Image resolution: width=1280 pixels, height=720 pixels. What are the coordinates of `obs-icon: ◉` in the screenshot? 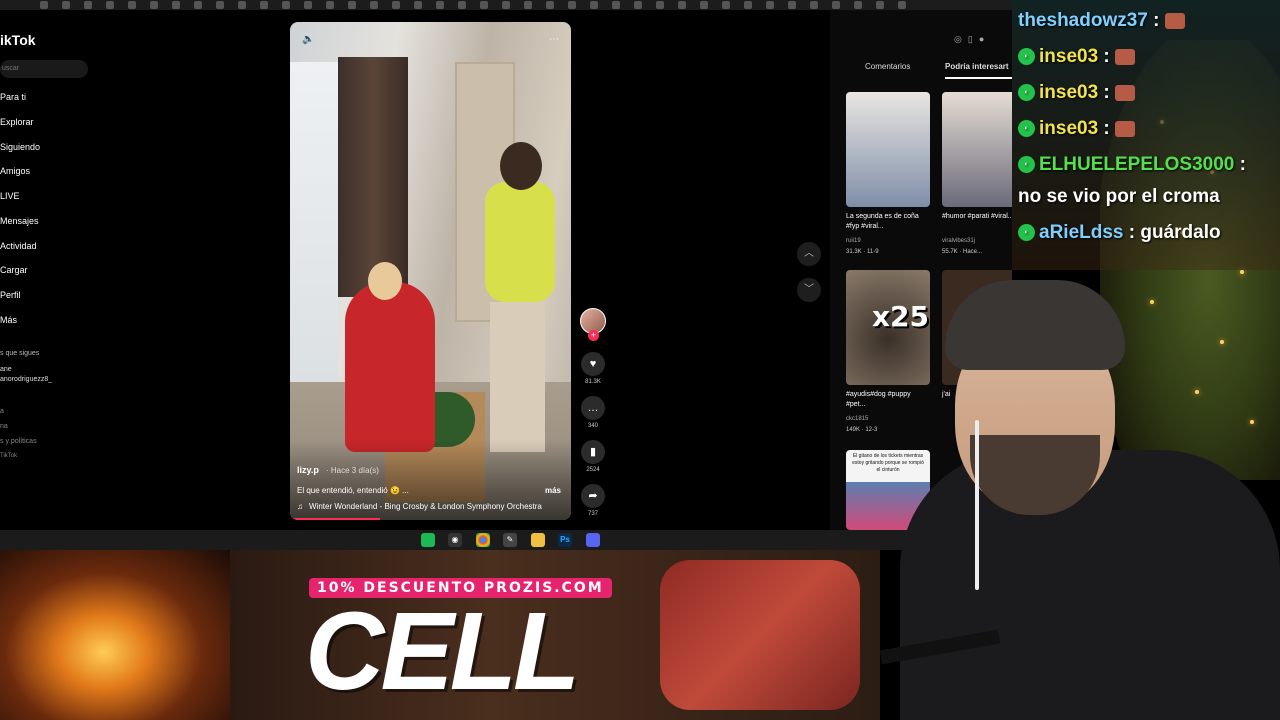 It's located at (455, 540).